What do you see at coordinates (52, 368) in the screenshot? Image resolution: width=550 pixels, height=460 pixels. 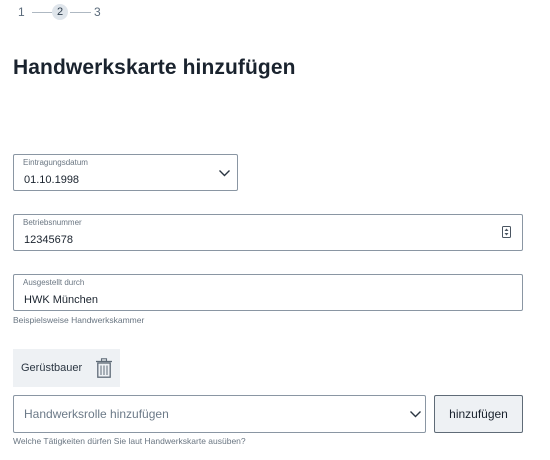 I see `role-chip-label: Gerüstbauer` at bounding box center [52, 368].